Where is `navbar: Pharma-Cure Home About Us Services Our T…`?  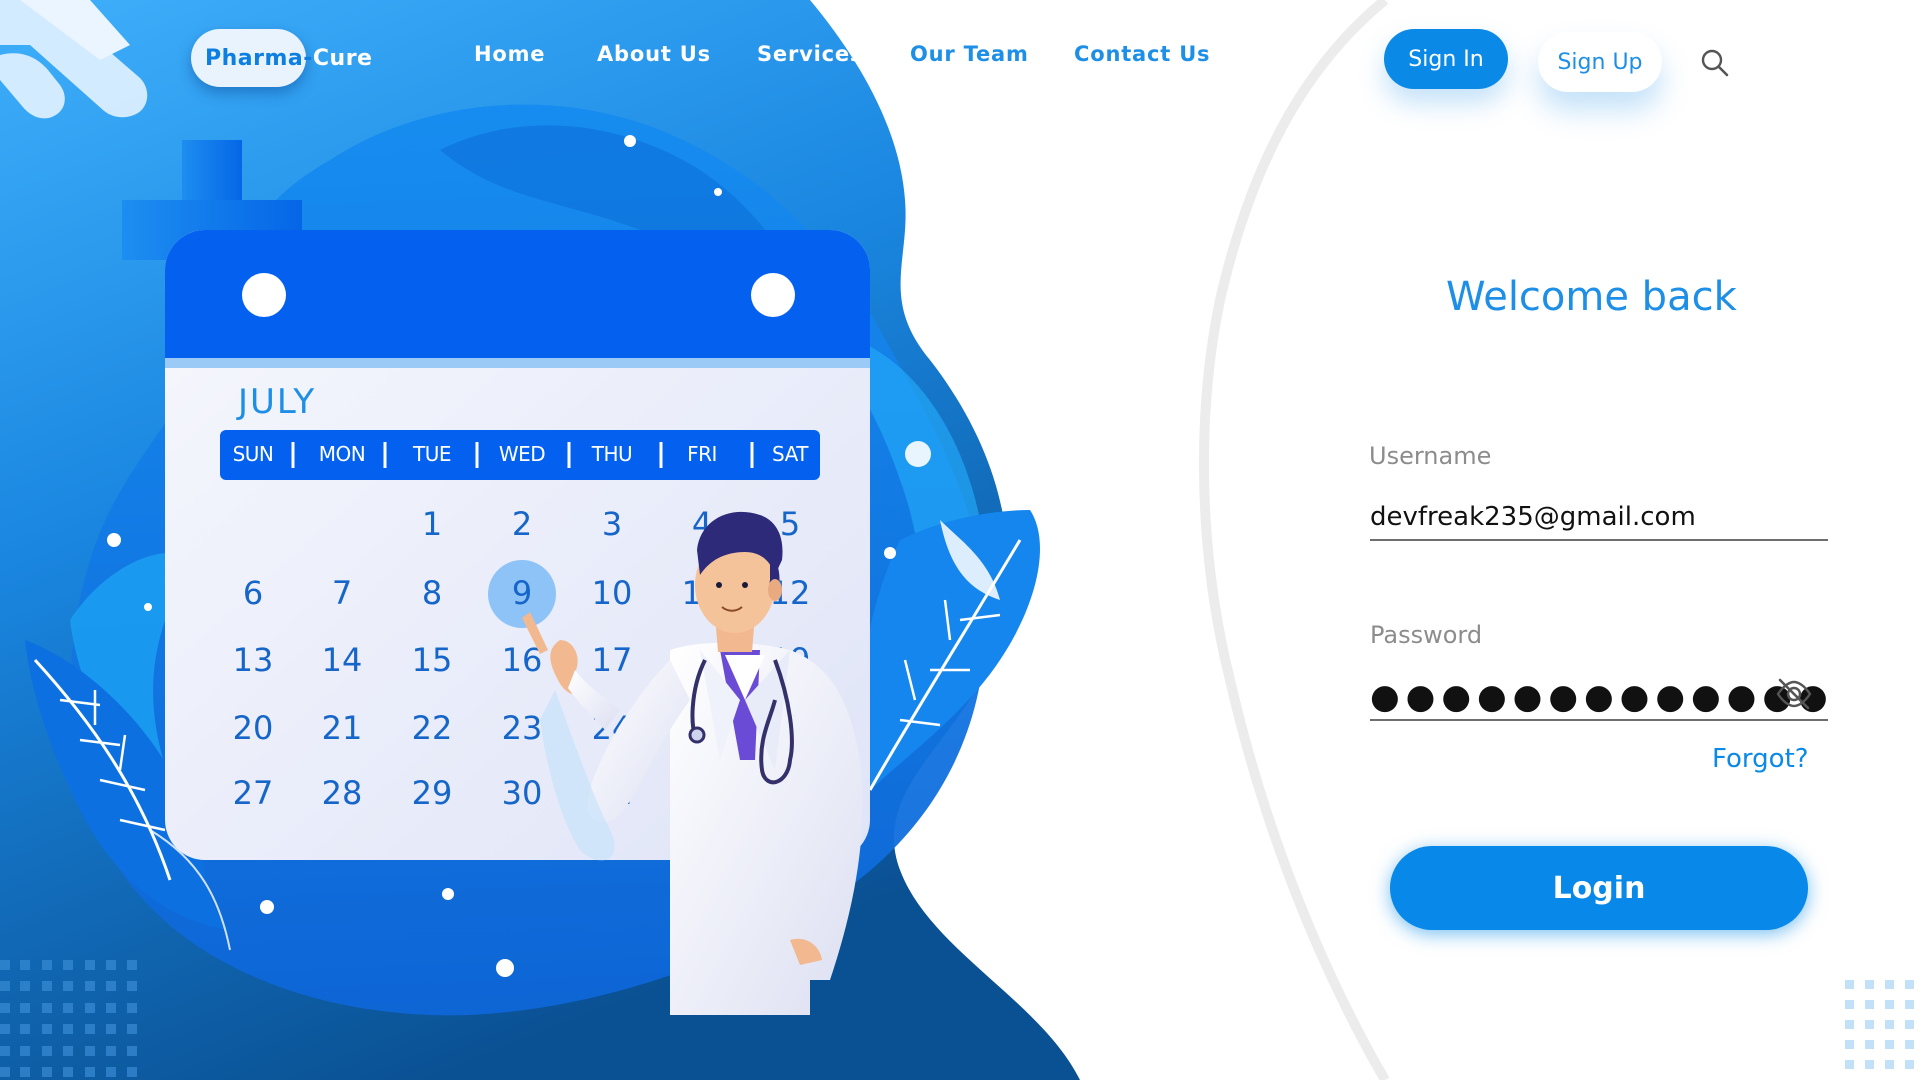
navbar: Pharma-Cure Home About Us Services Our T… is located at coordinates (960, 60).